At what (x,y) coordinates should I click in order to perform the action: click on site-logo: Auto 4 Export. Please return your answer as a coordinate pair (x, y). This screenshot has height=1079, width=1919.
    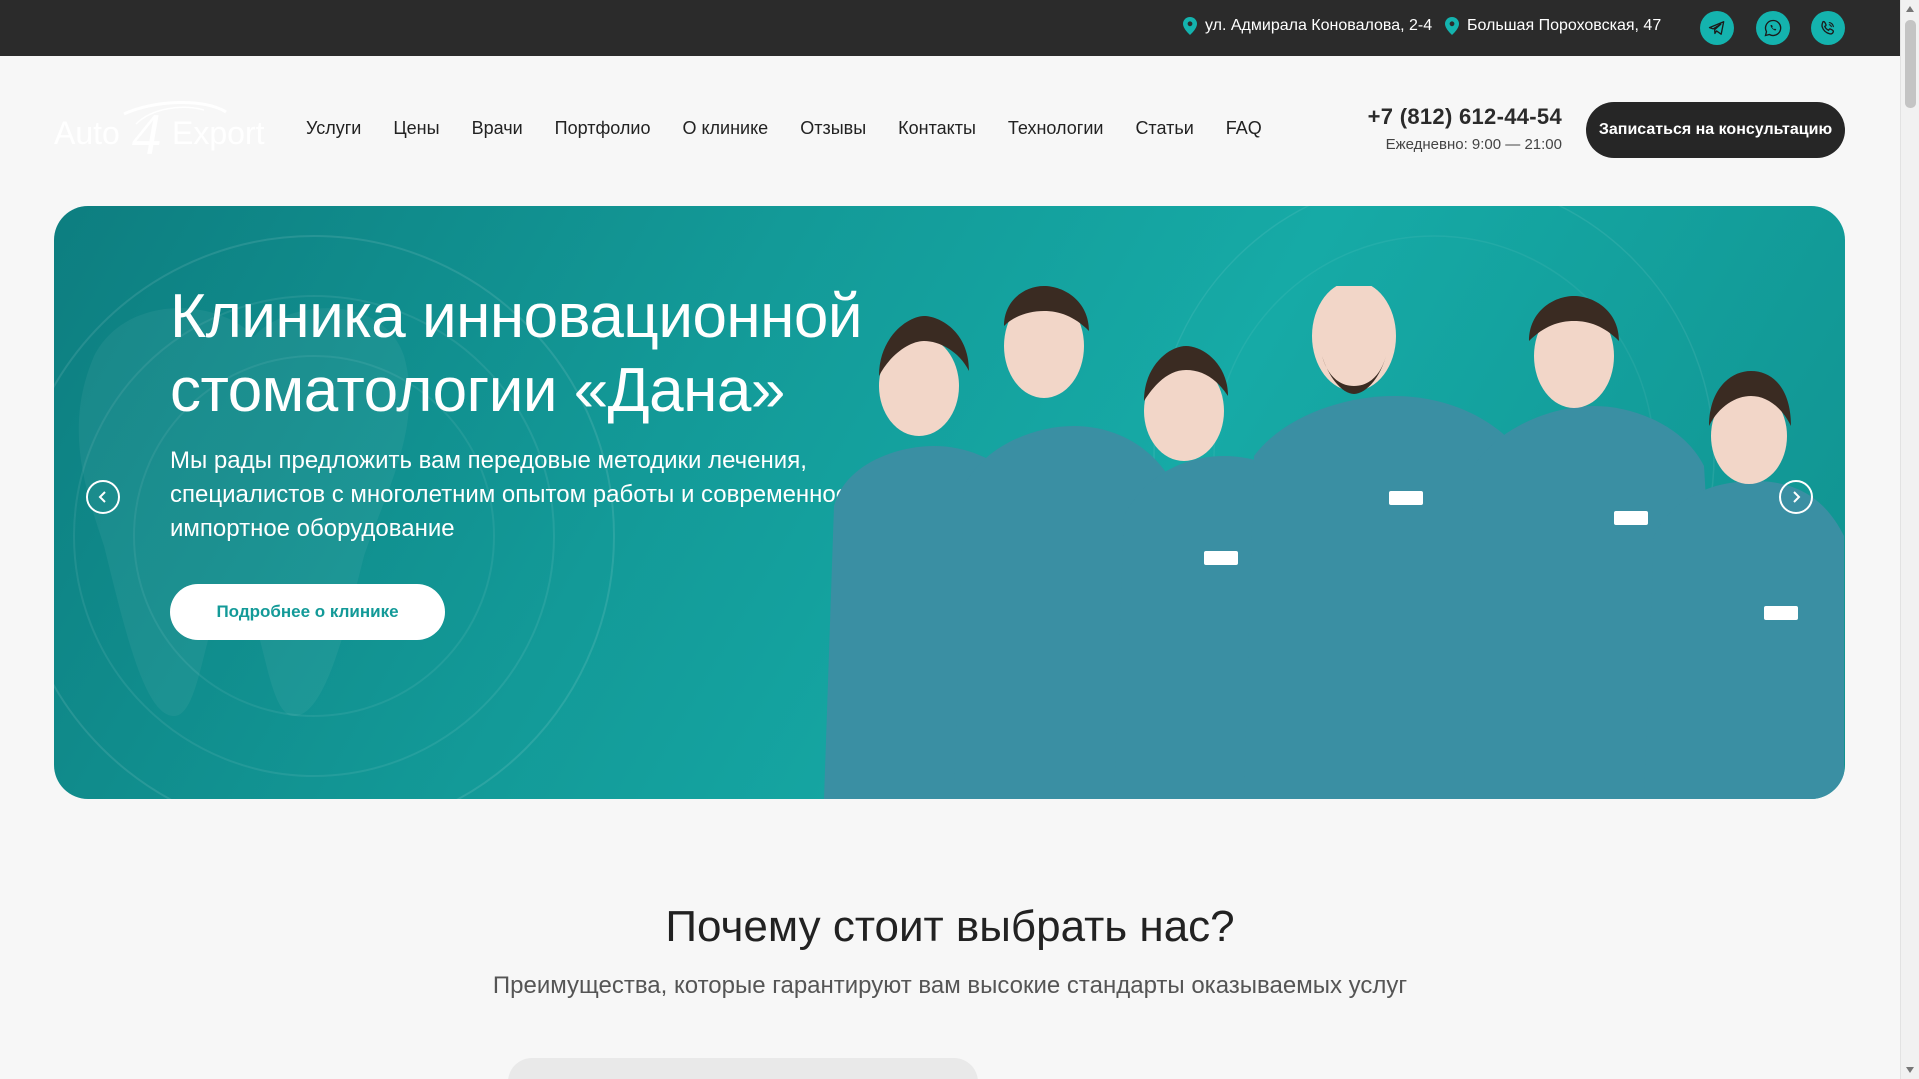
    Looking at the image, I should click on (161, 132).